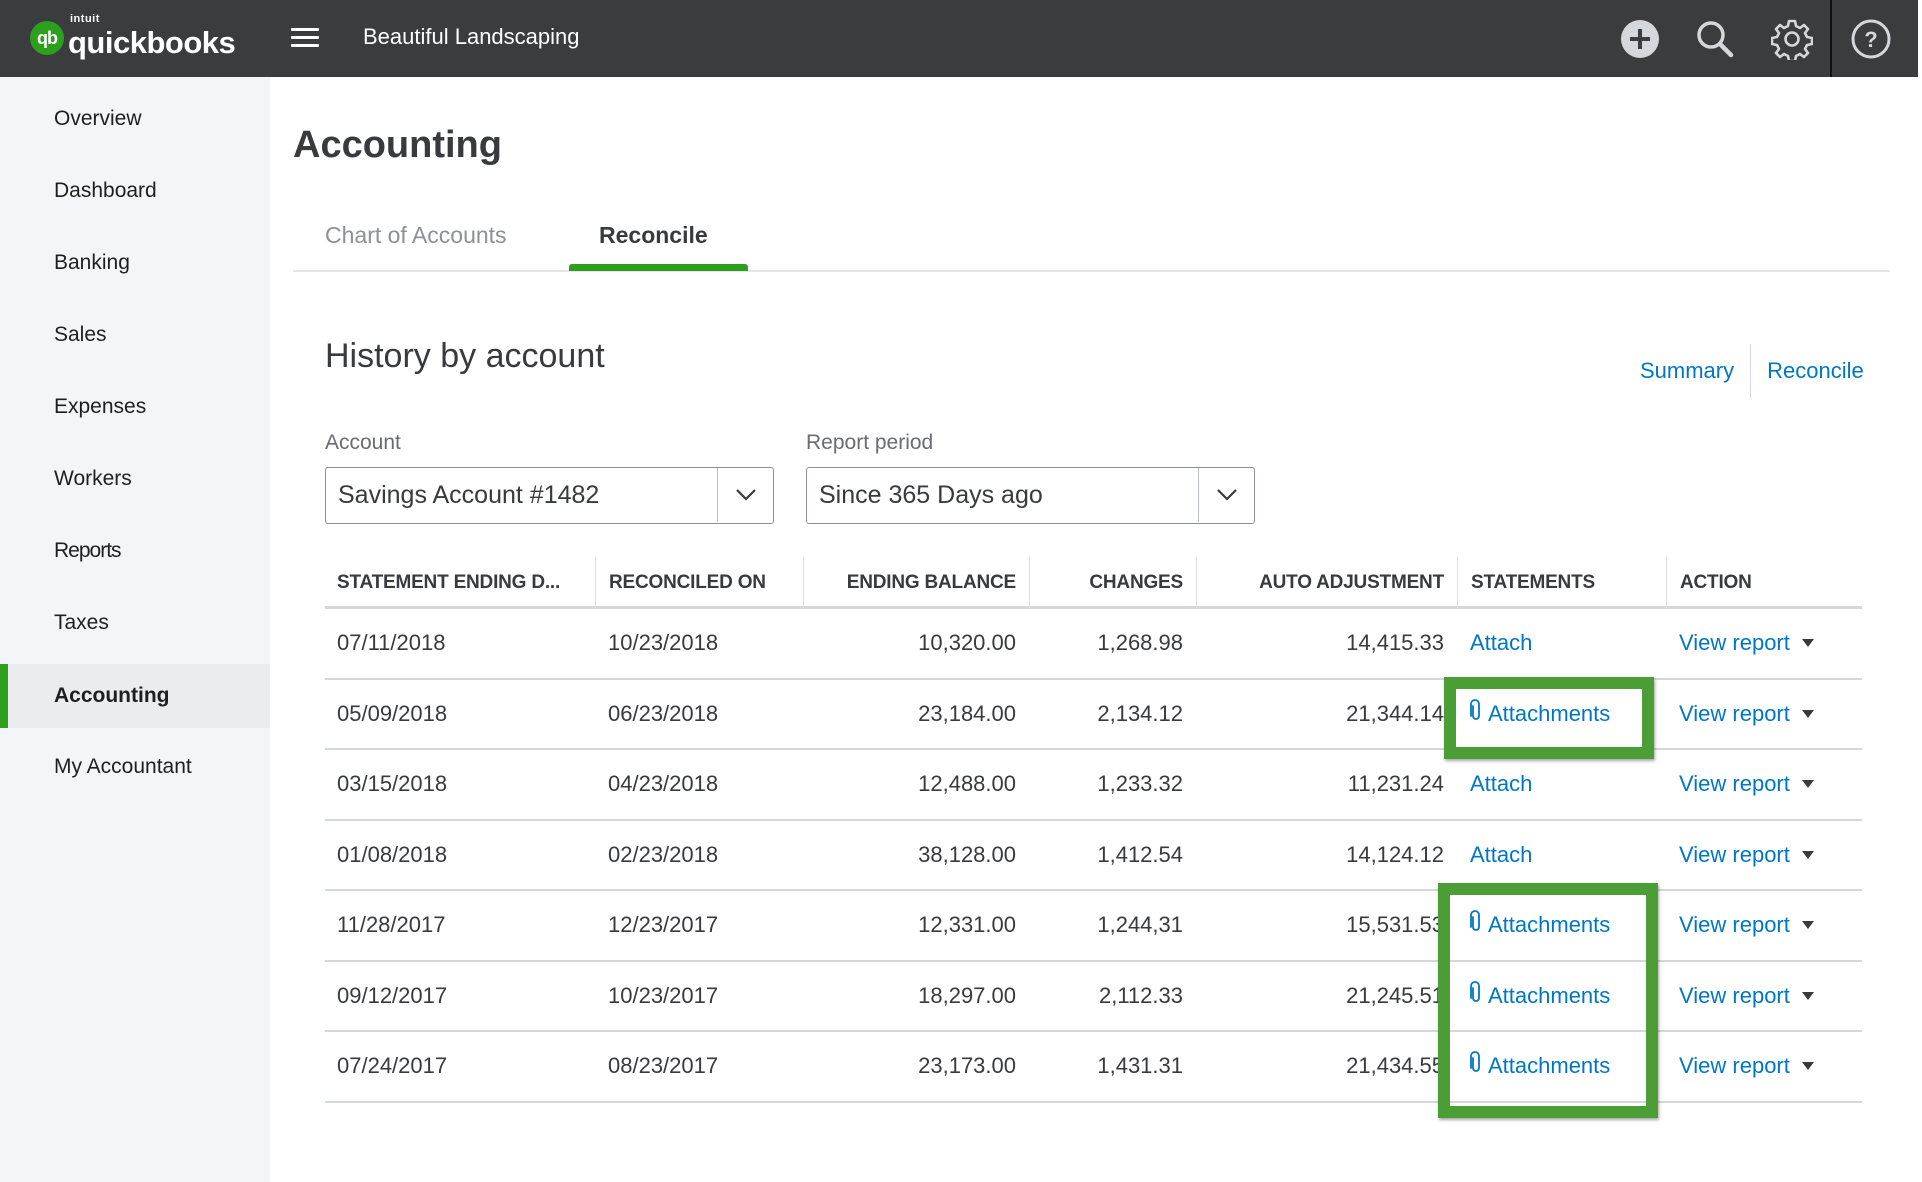 The image size is (1922, 1182). Describe the element at coordinates (1687, 371) in the screenshot. I see `summary-link: Summary` at that location.